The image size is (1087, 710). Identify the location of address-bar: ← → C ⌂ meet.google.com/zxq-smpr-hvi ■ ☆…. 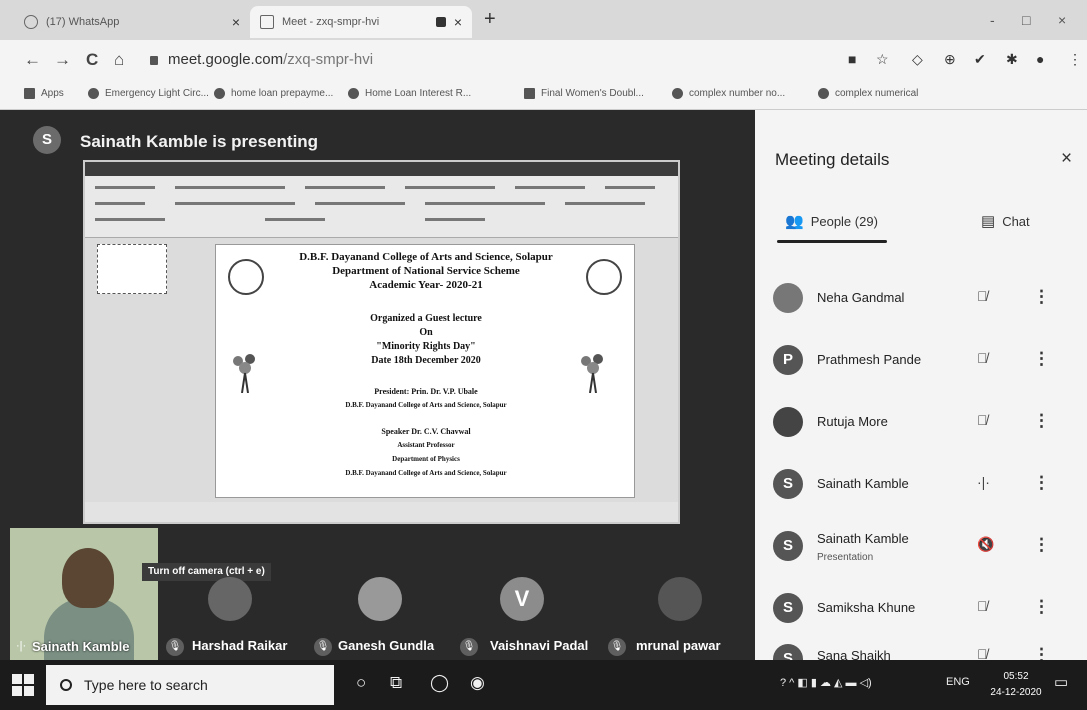
(543, 60).